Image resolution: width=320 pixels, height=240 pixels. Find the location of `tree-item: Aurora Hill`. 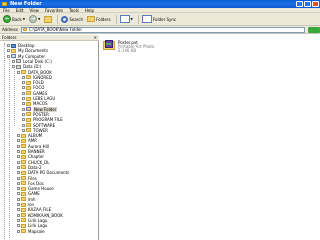

tree-item: Aurora Hill is located at coordinates (33, 146).